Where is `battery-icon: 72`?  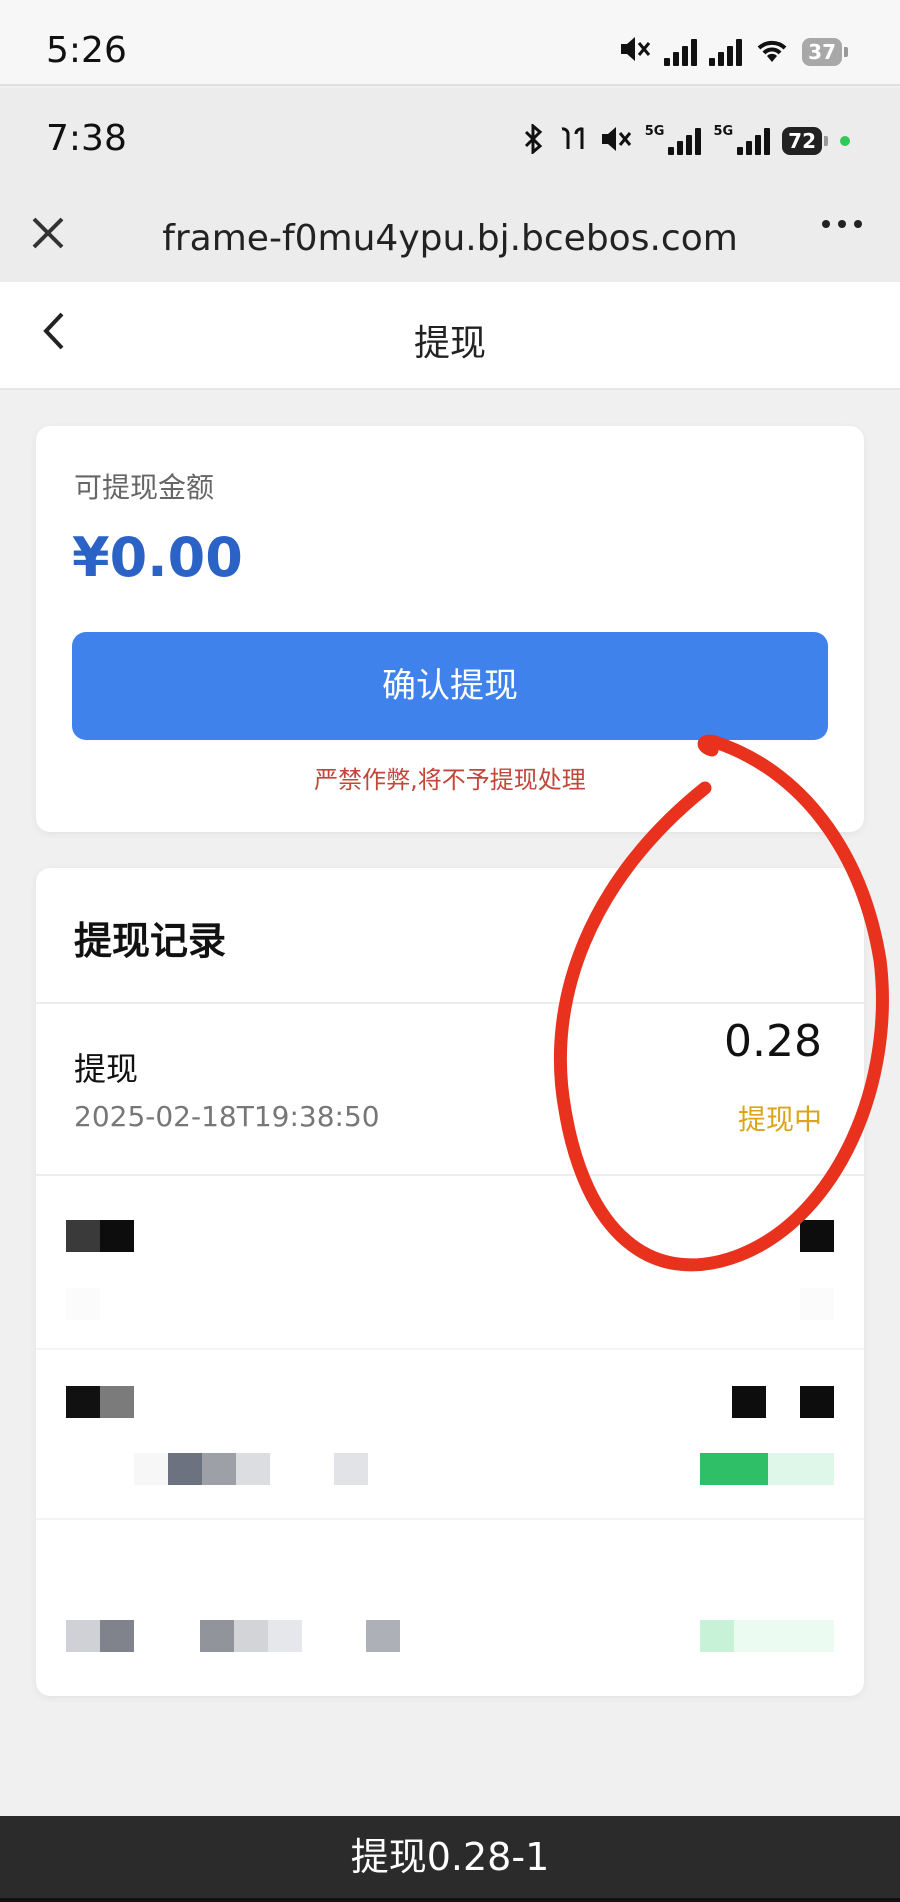
battery-icon: 72 is located at coordinates (802, 141).